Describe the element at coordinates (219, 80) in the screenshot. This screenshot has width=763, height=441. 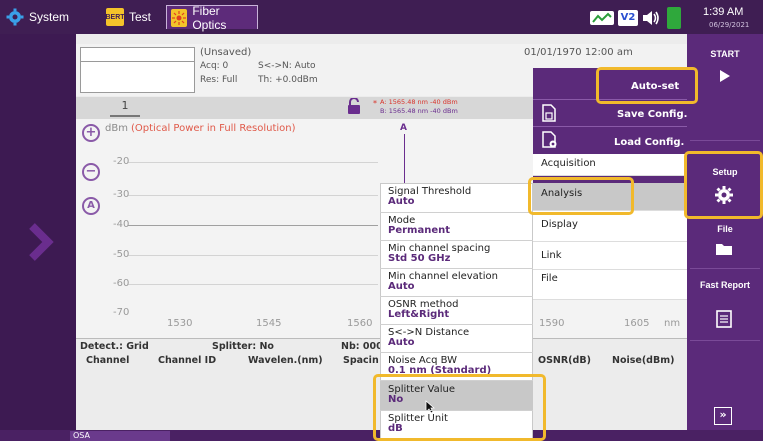
I see `resolution: Res: Full` at that location.